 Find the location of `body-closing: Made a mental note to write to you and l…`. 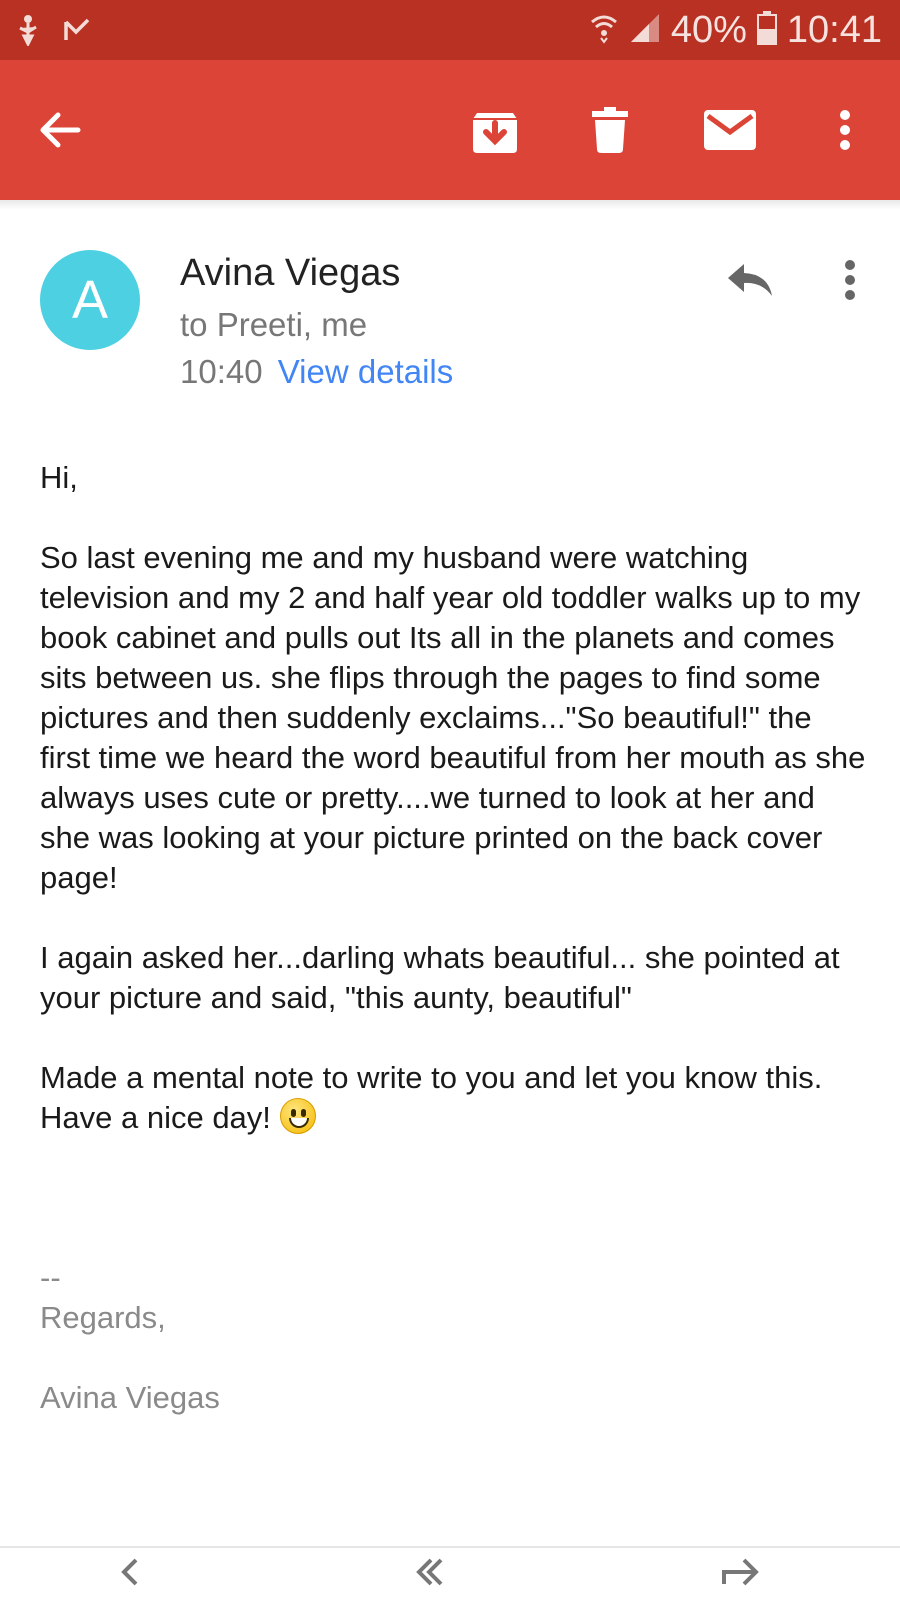

body-closing: Made a mental note to write to you and l… is located at coordinates (455, 1098).